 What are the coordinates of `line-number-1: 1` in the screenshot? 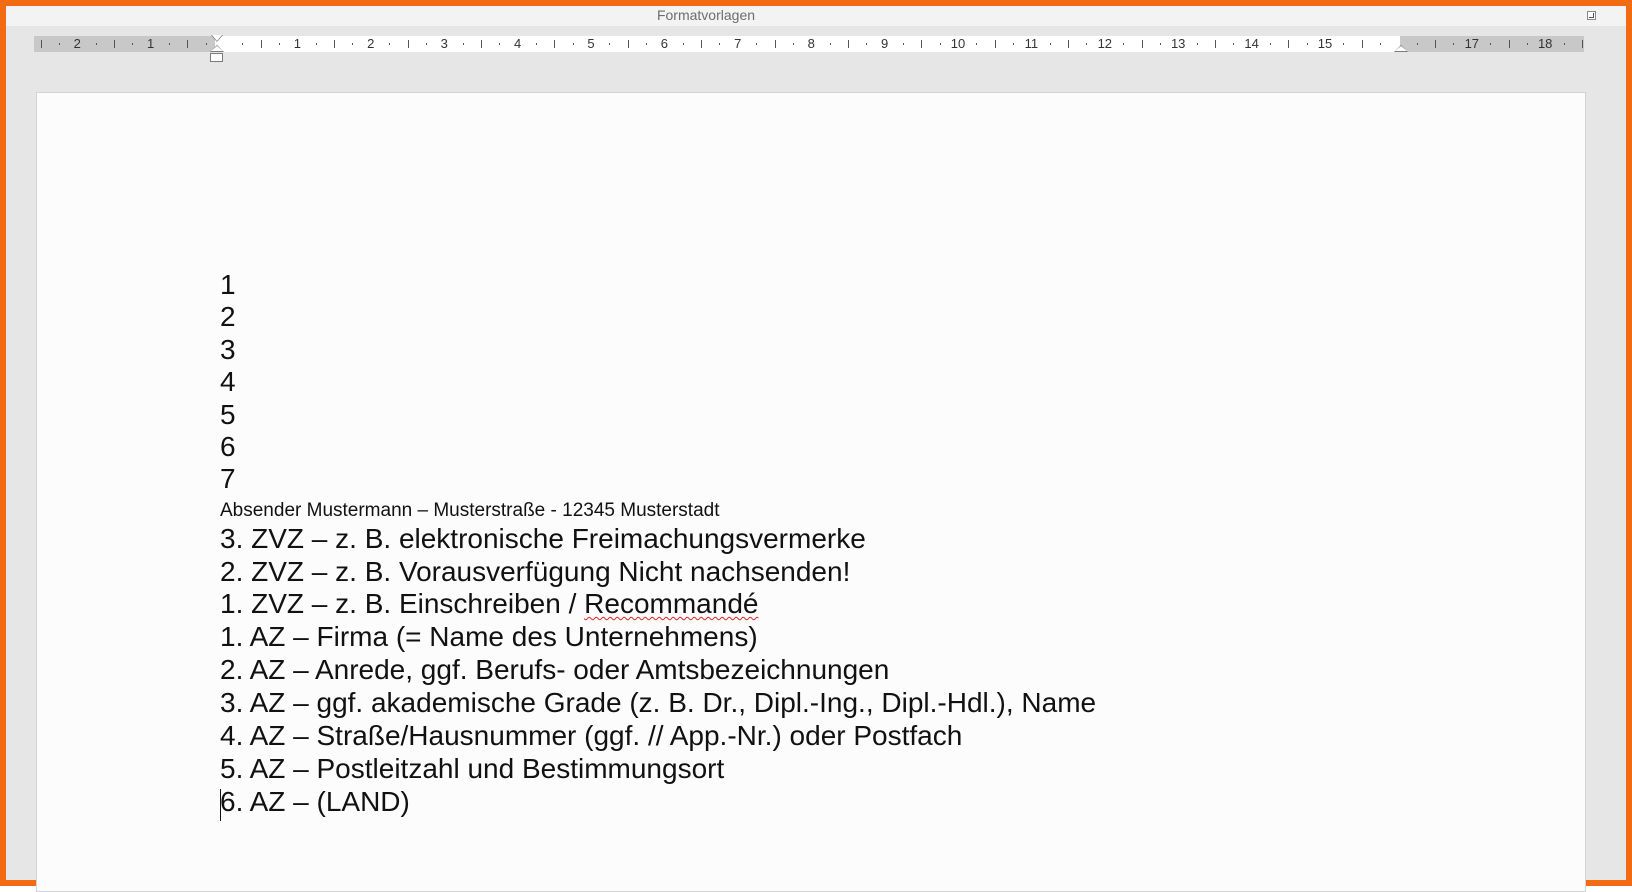 It's located at (228, 285).